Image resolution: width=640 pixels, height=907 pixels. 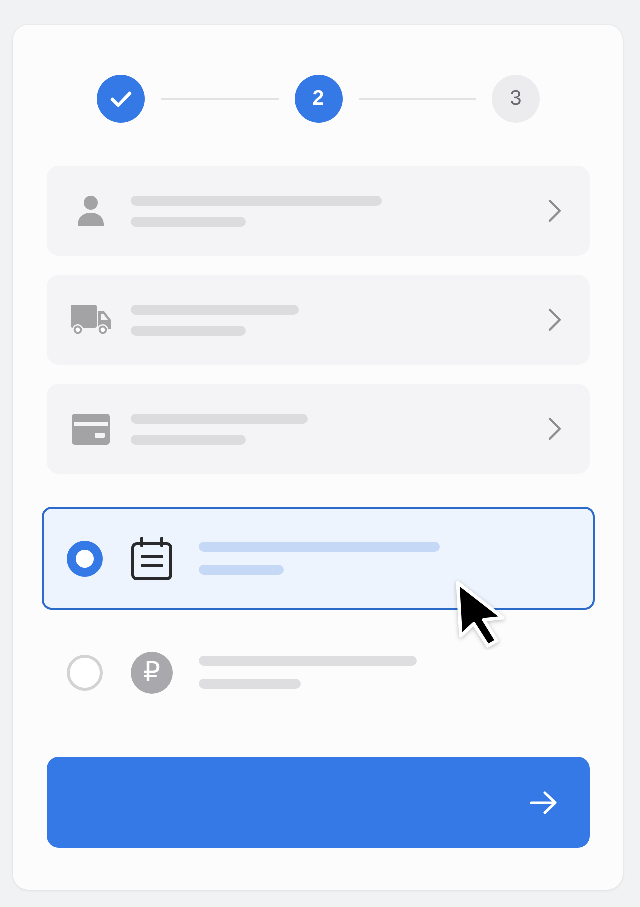 What do you see at coordinates (318, 802) in the screenshot?
I see `next-button` at bounding box center [318, 802].